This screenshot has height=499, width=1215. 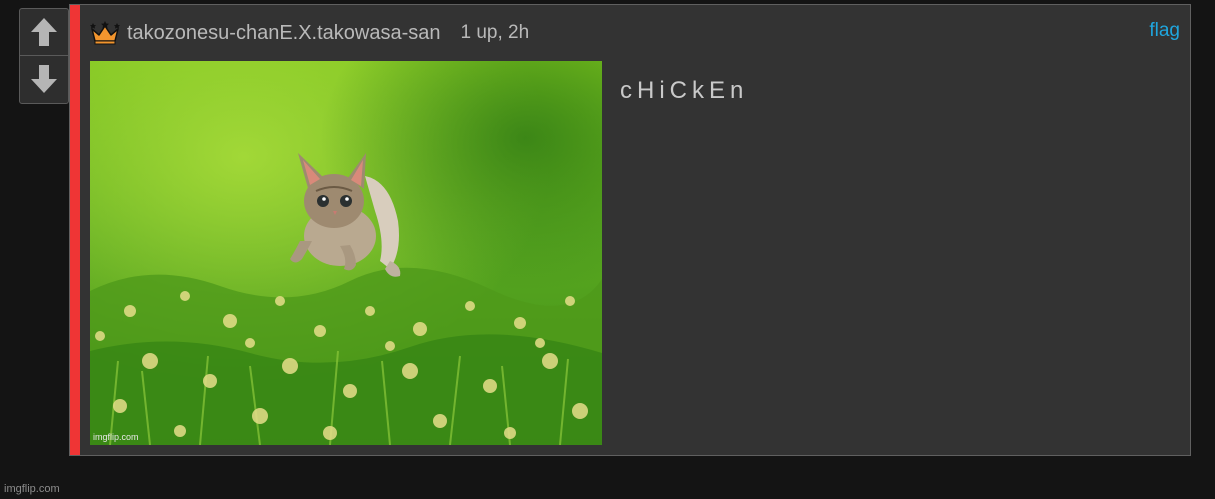 What do you see at coordinates (105, 33) in the screenshot?
I see `crown-icon` at bounding box center [105, 33].